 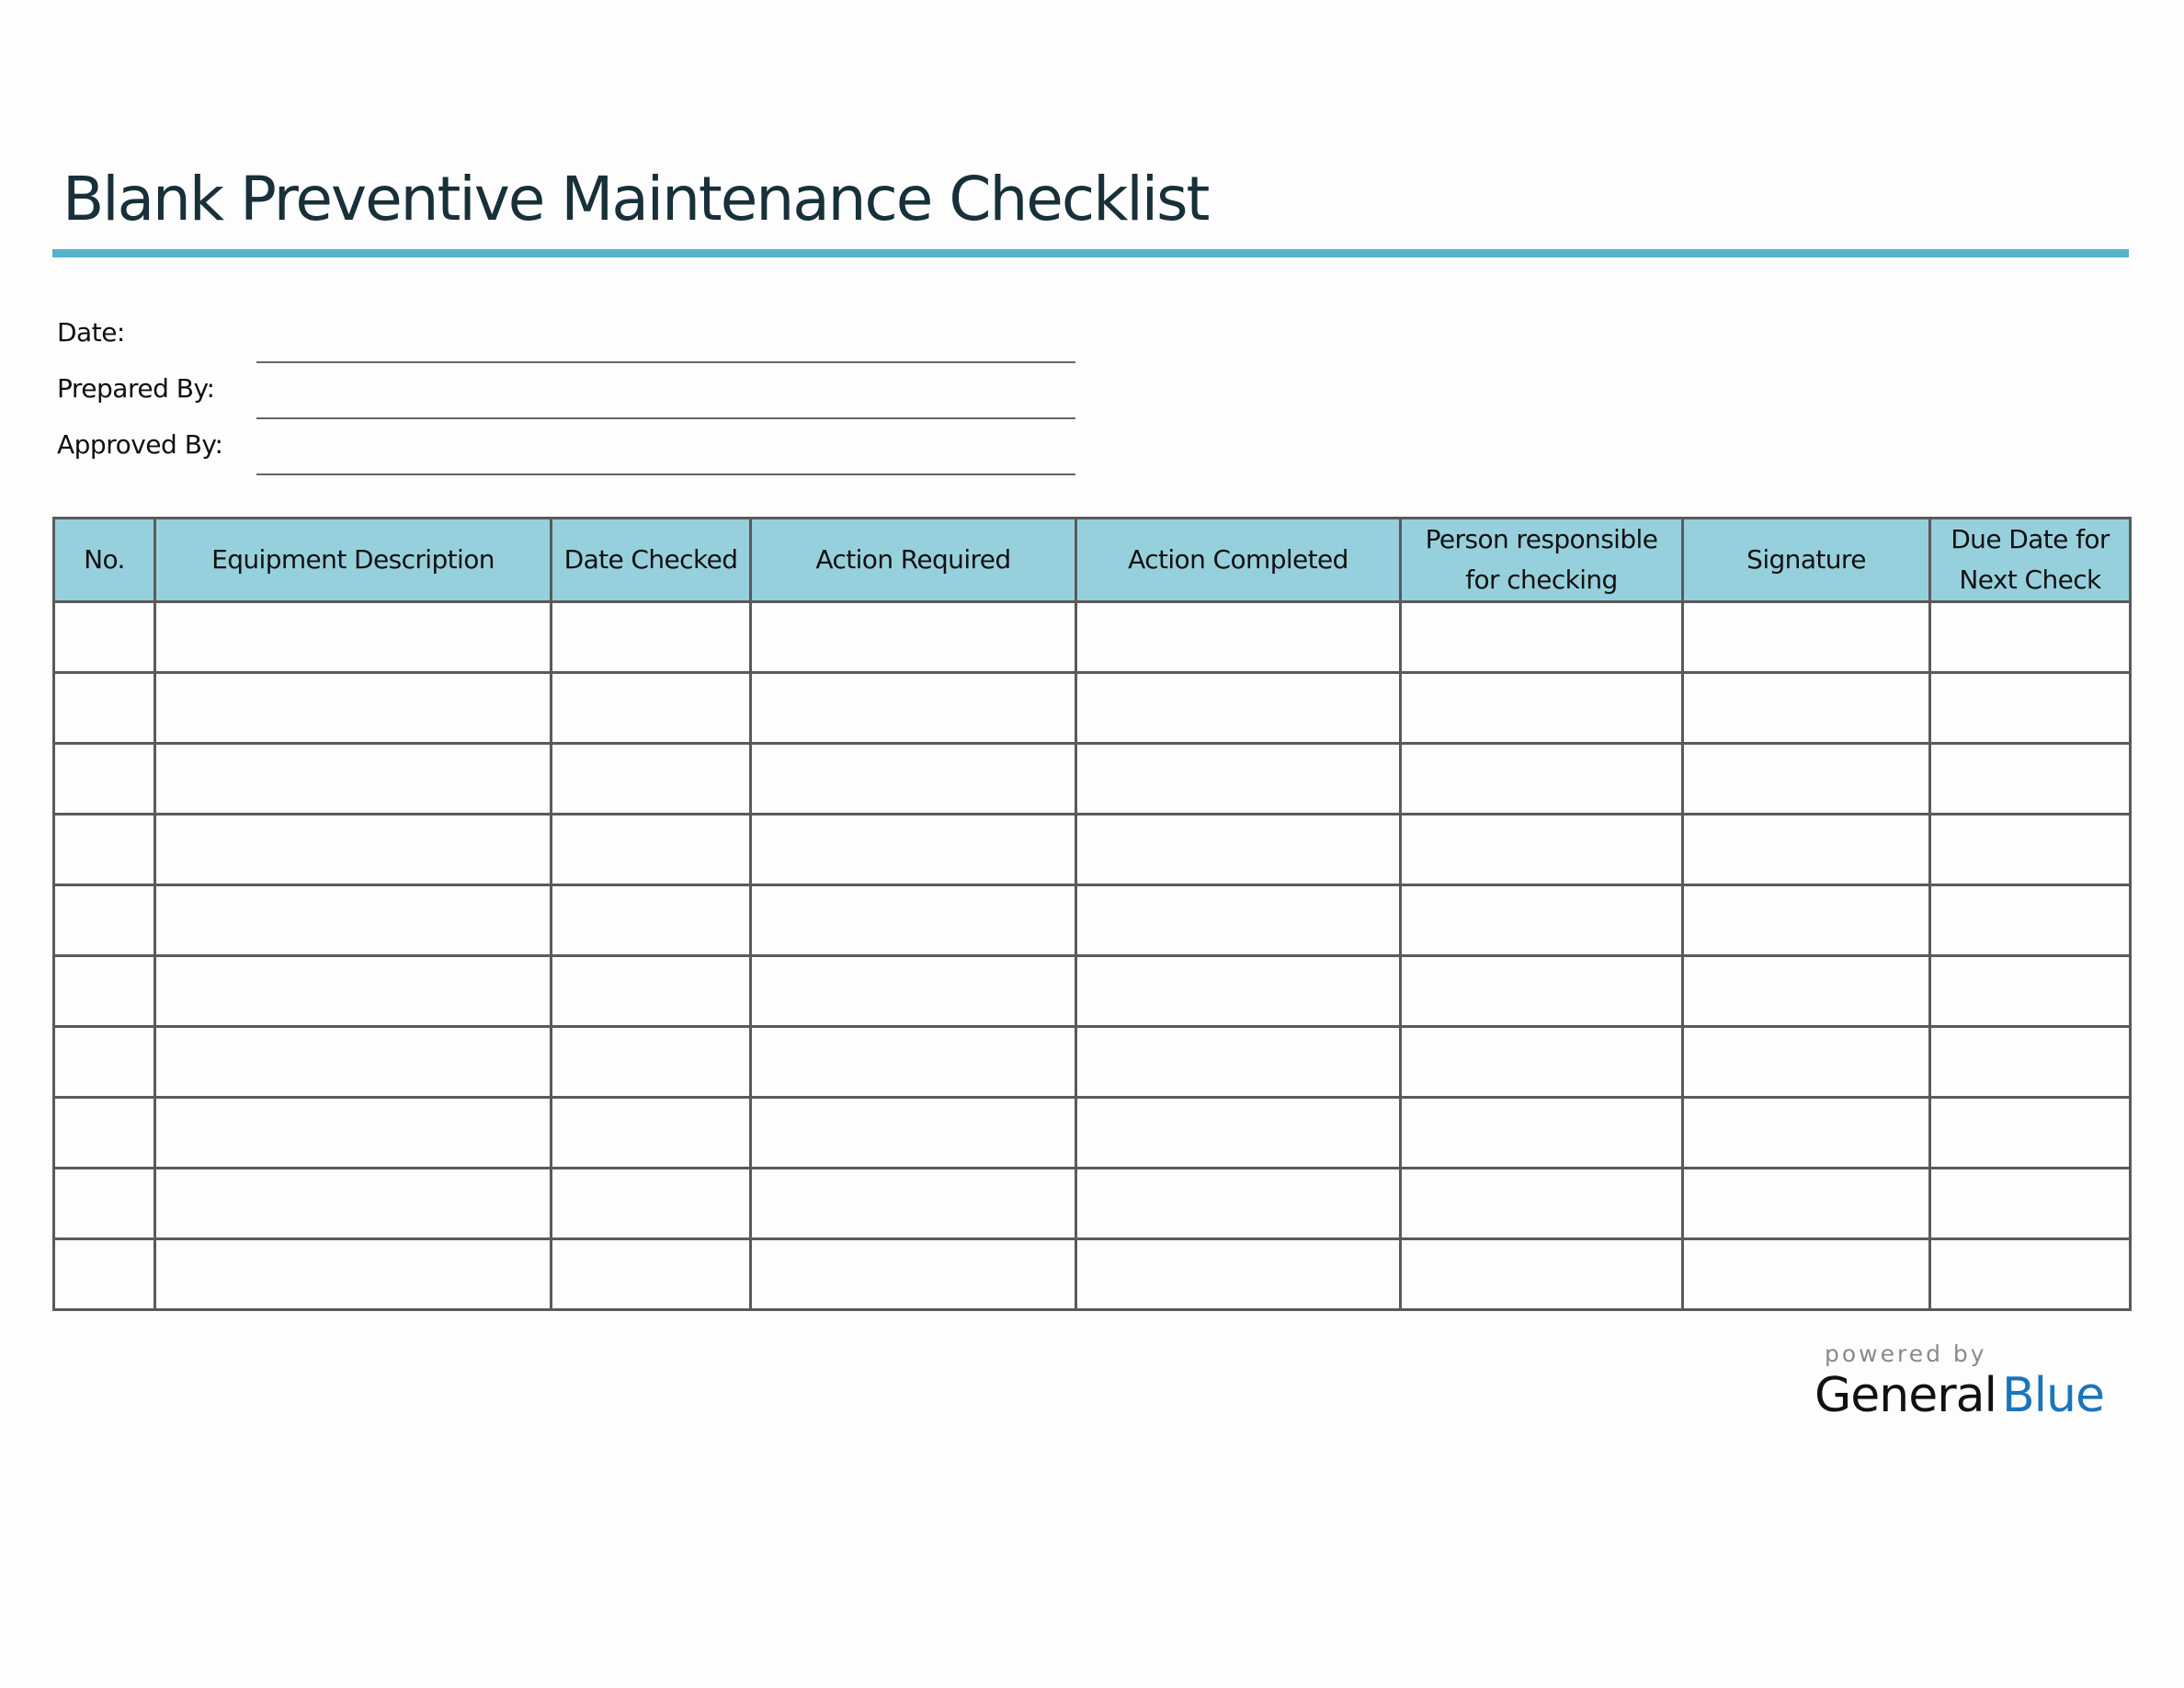 What do you see at coordinates (136, 388) in the screenshot?
I see `prepared-by-label: Prepared By:` at bounding box center [136, 388].